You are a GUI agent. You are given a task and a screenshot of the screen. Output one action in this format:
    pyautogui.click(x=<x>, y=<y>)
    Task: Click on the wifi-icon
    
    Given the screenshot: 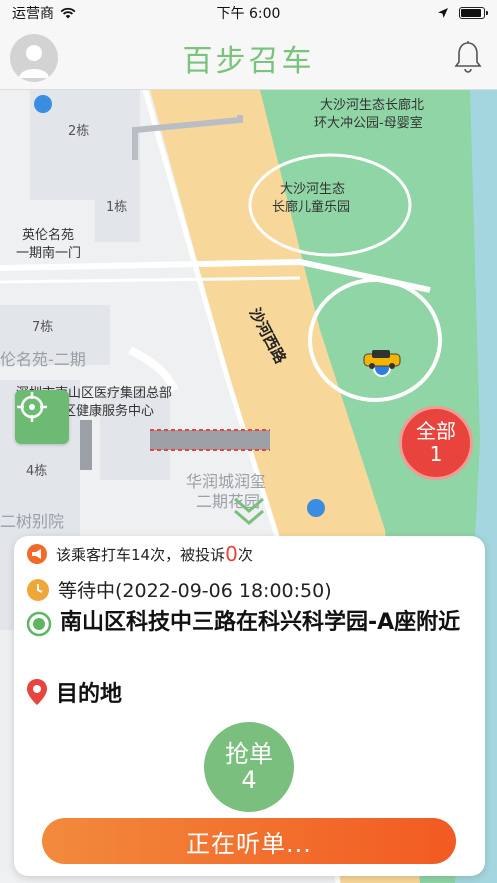 What is the action you would take?
    pyautogui.click(x=68, y=13)
    